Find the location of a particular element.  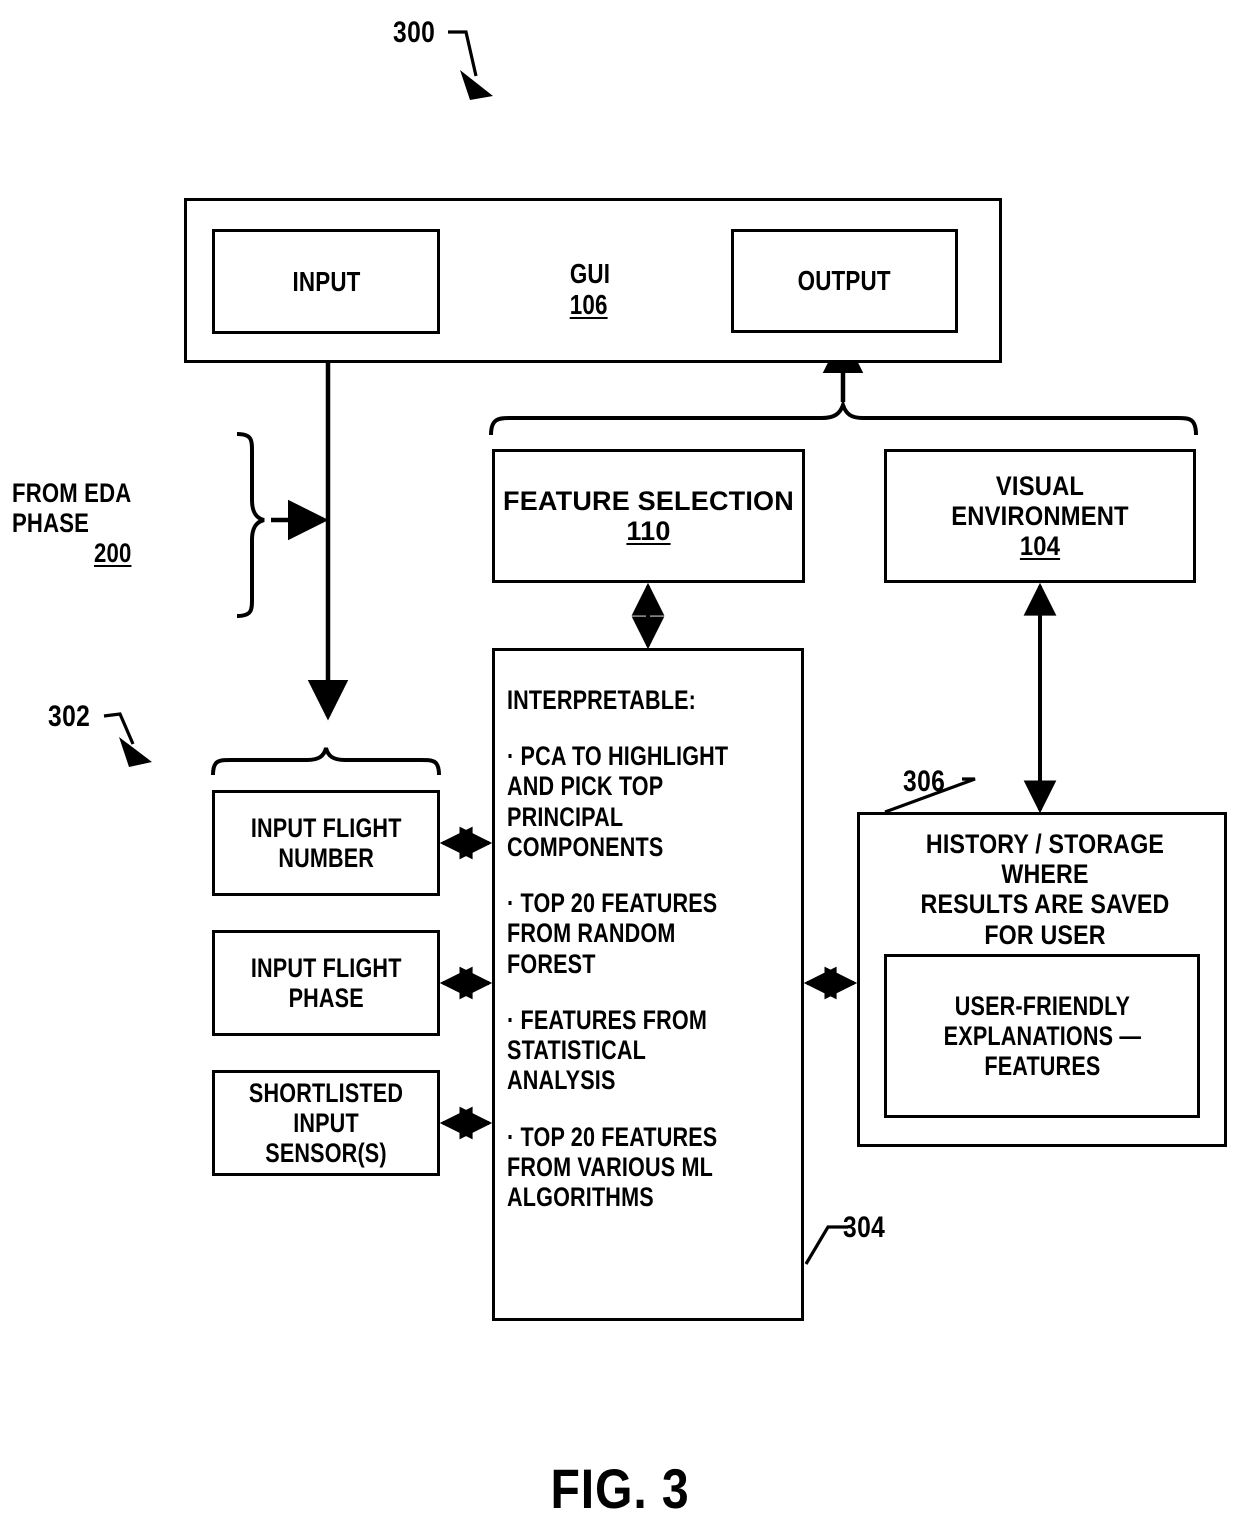

shortlisted-input-sensors-box: SHORTLISTED INPUT SENSOR(S) is located at coordinates (326, 1123).